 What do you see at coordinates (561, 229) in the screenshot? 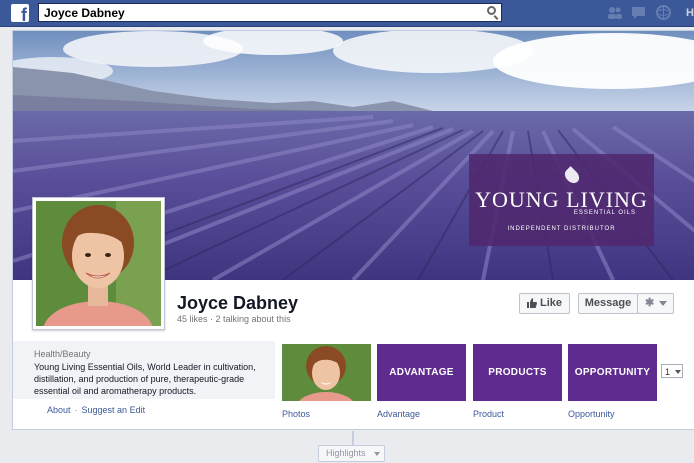
I see `brand-tagline: INDEPENDENT DISTRIBUTOR` at bounding box center [561, 229].